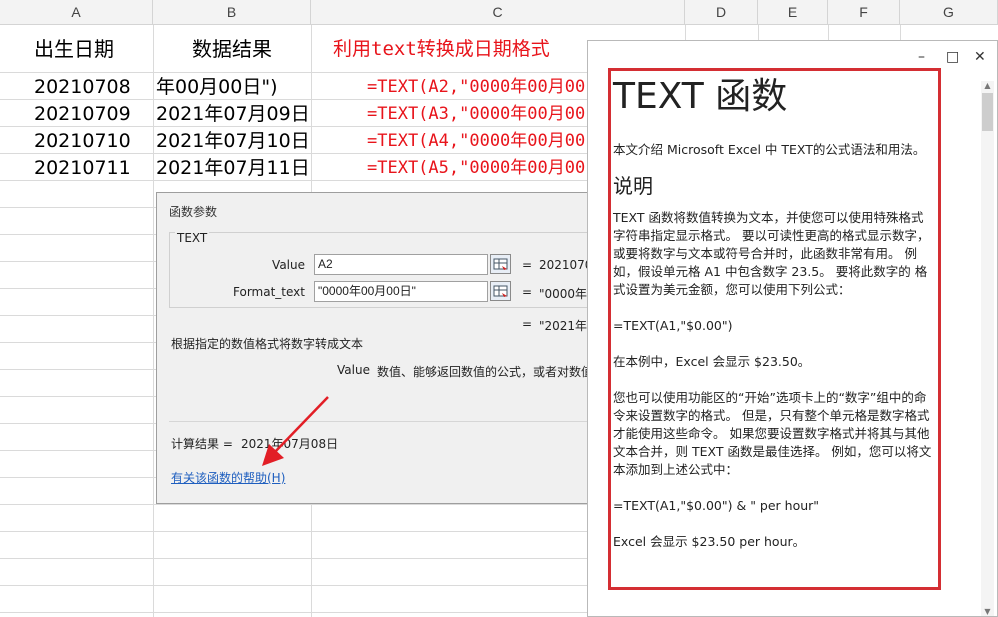  What do you see at coordinates (712, 361) in the screenshot?
I see `help-paragraph-2: 在本例中，Excel 会显示 $23.50。` at bounding box center [712, 361].